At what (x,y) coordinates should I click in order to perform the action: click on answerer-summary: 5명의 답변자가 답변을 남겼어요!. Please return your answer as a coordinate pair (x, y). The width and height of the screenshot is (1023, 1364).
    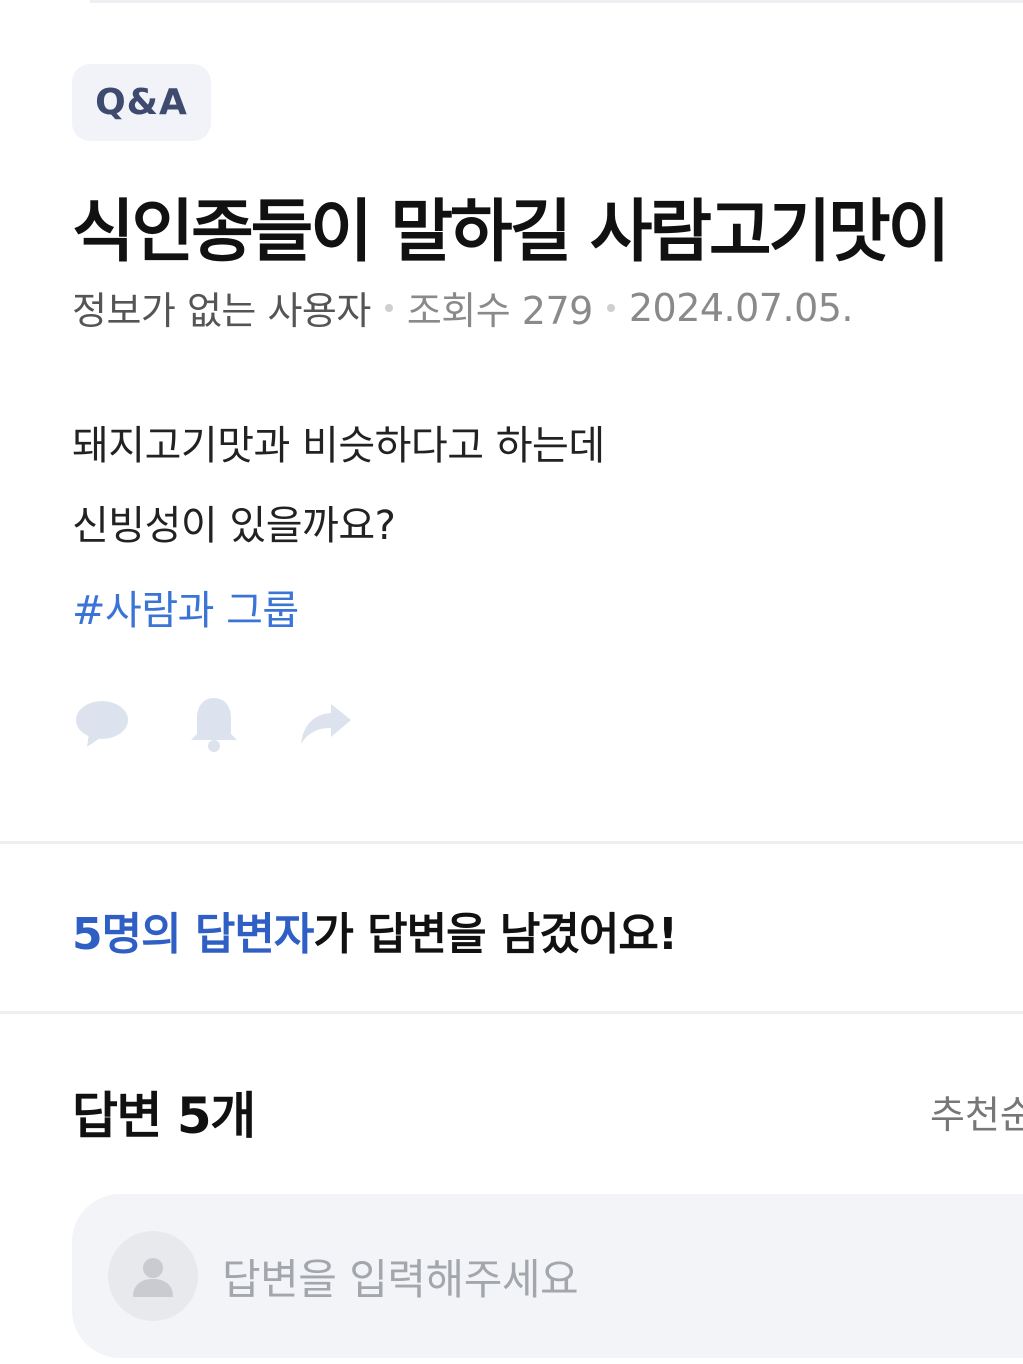
    Looking at the image, I should click on (375, 930).